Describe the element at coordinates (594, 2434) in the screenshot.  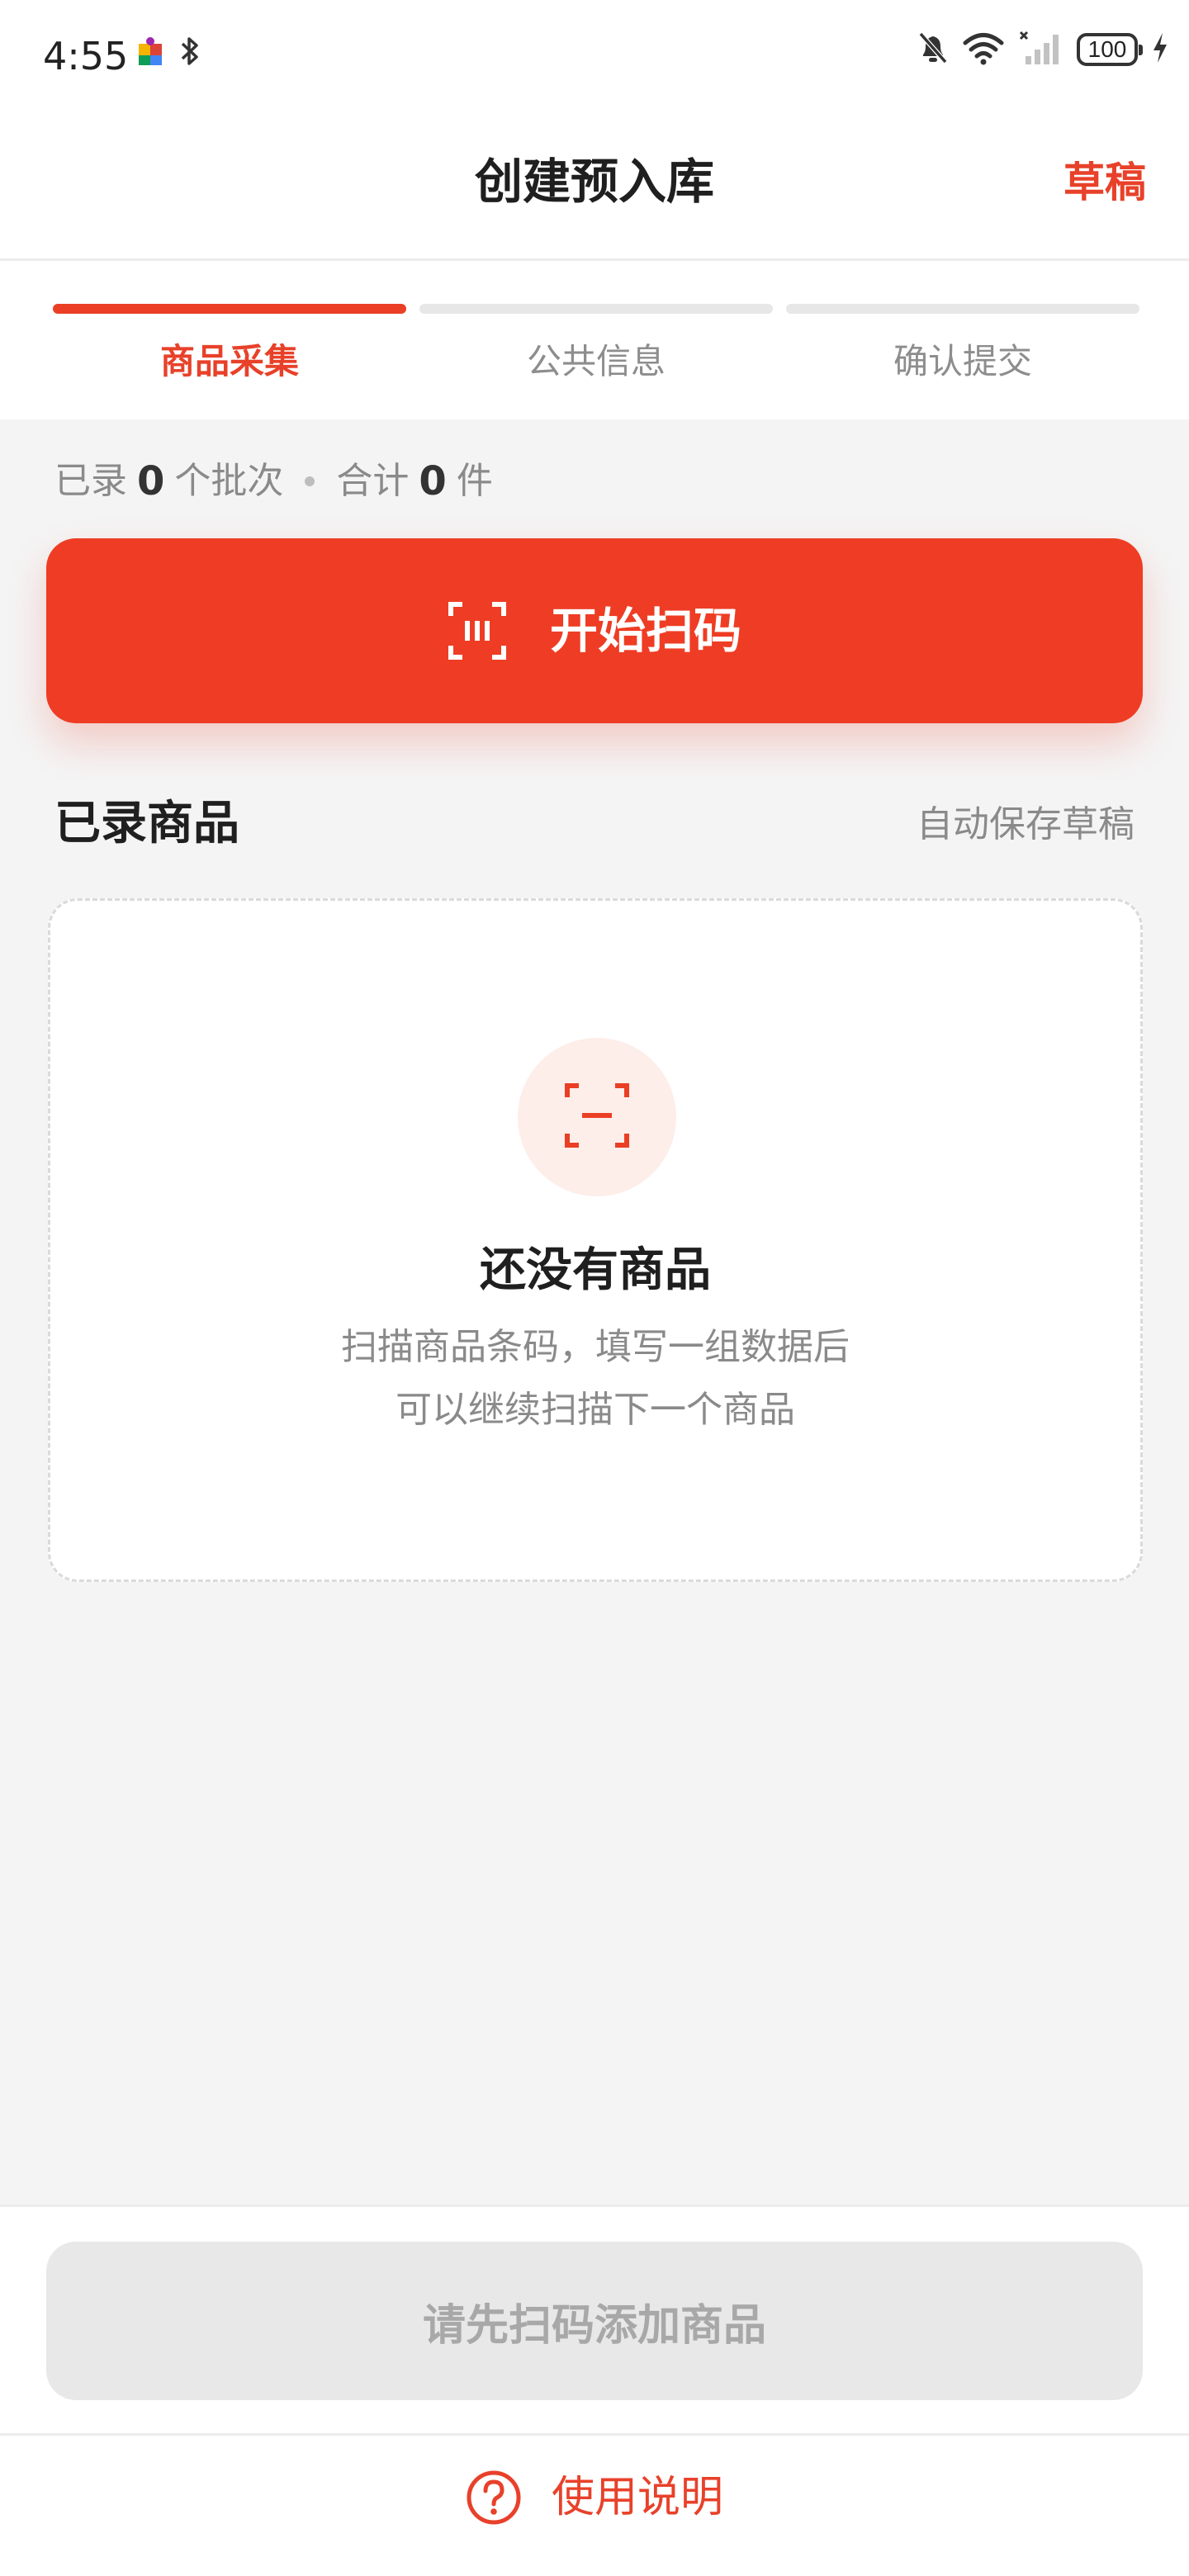
I see `divider` at that location.